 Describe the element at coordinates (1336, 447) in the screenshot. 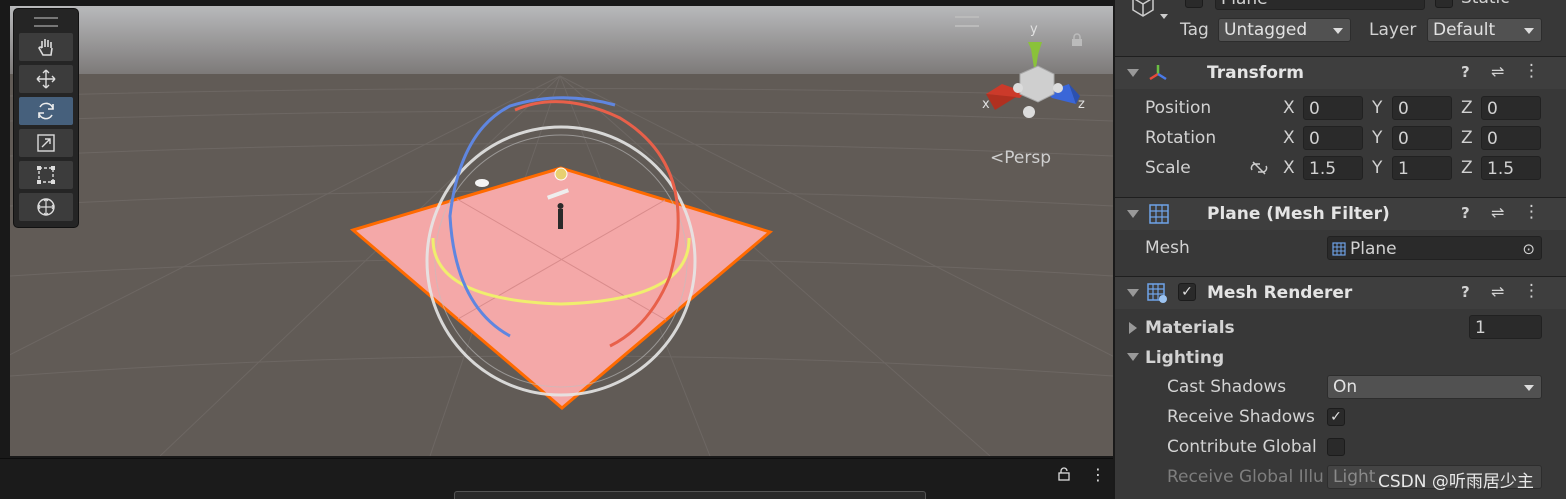

I see `contribute-gi-checkbox` at that location.